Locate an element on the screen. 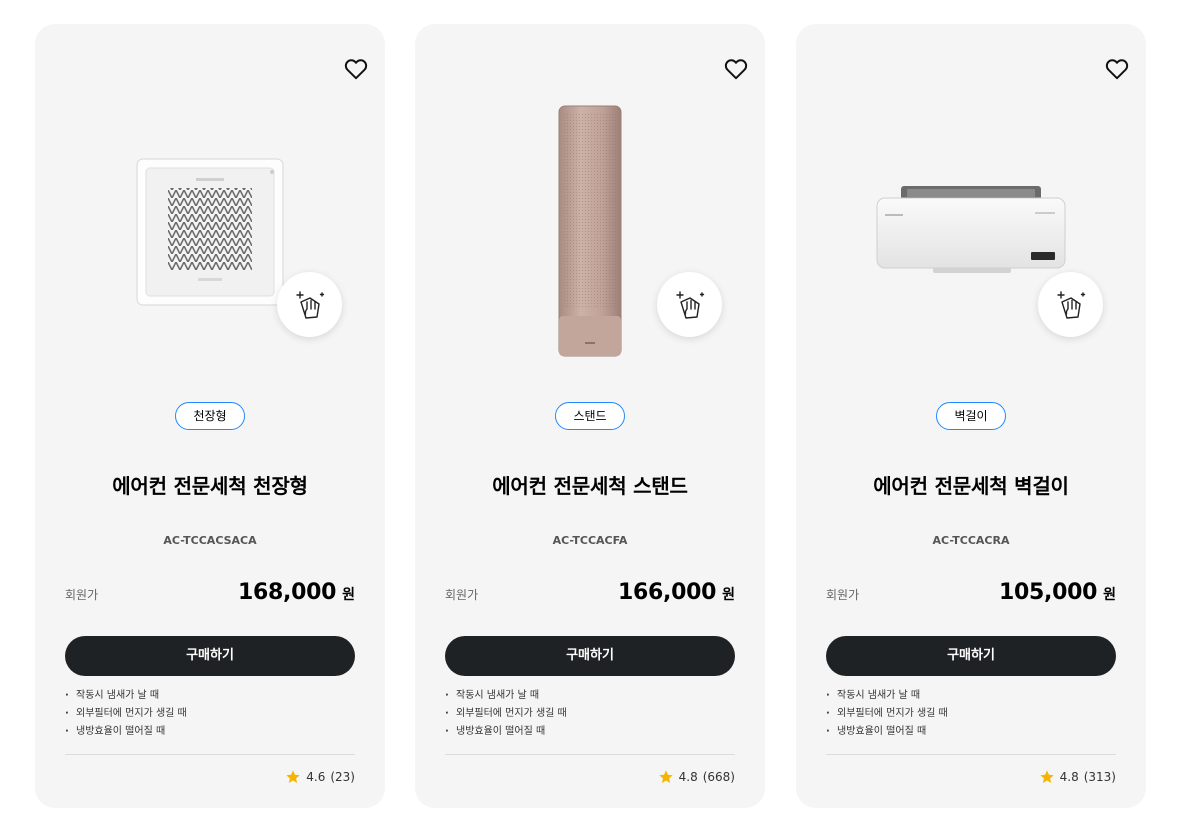 This screenshot has width=1191, height=820. price: 168,000 원 is located at coordinates (296, 592).